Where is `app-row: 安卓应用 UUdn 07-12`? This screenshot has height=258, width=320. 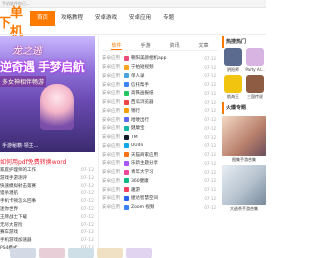 app-row: 安卓应用 UUdn 07-12 is located at coordinates (159, 146).